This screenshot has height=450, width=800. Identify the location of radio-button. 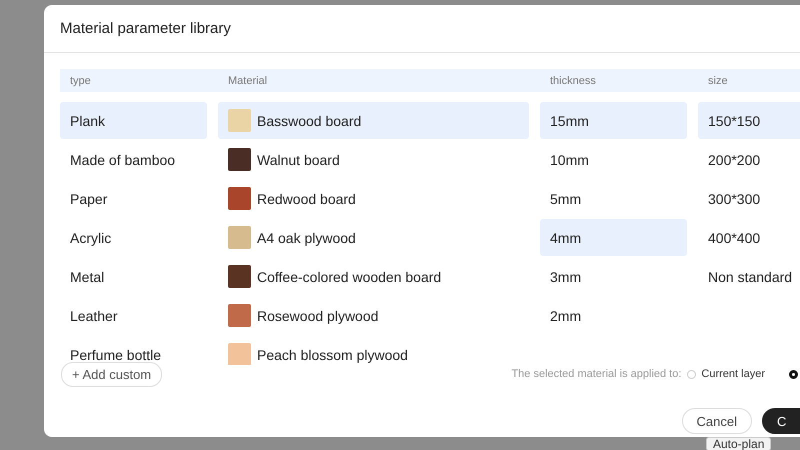
(793, 374).